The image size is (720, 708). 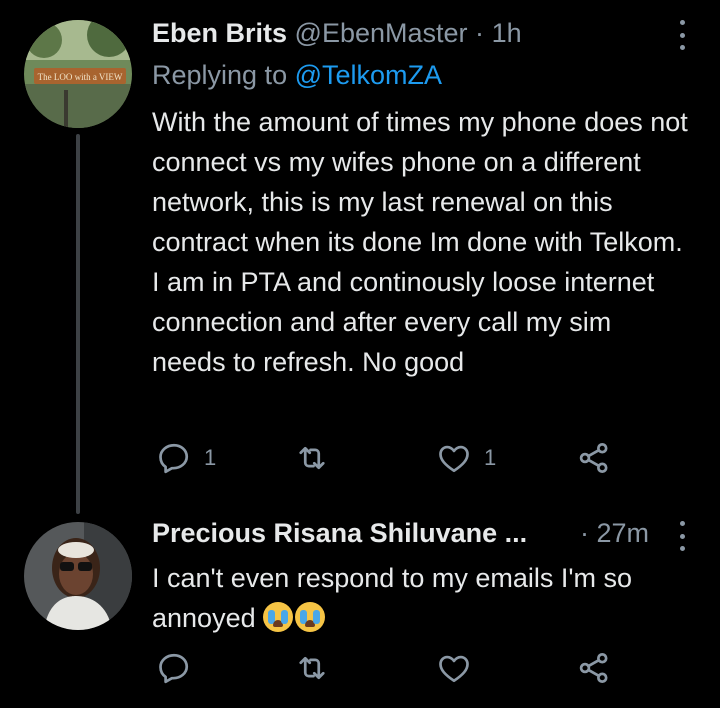 What do you see at coordinates (223, 75) in the screenshot?
I see `replying-prefix: Replying to` at bounding box center [223, 75].